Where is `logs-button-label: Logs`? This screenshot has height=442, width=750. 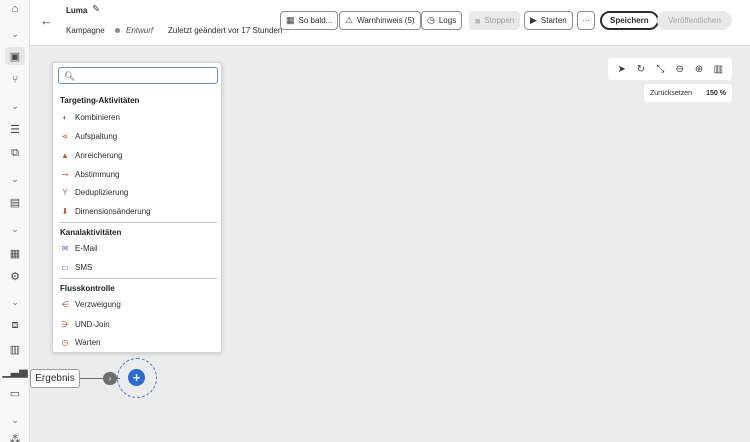 logs-button-label: Logs is located at coordinates (447, 20).